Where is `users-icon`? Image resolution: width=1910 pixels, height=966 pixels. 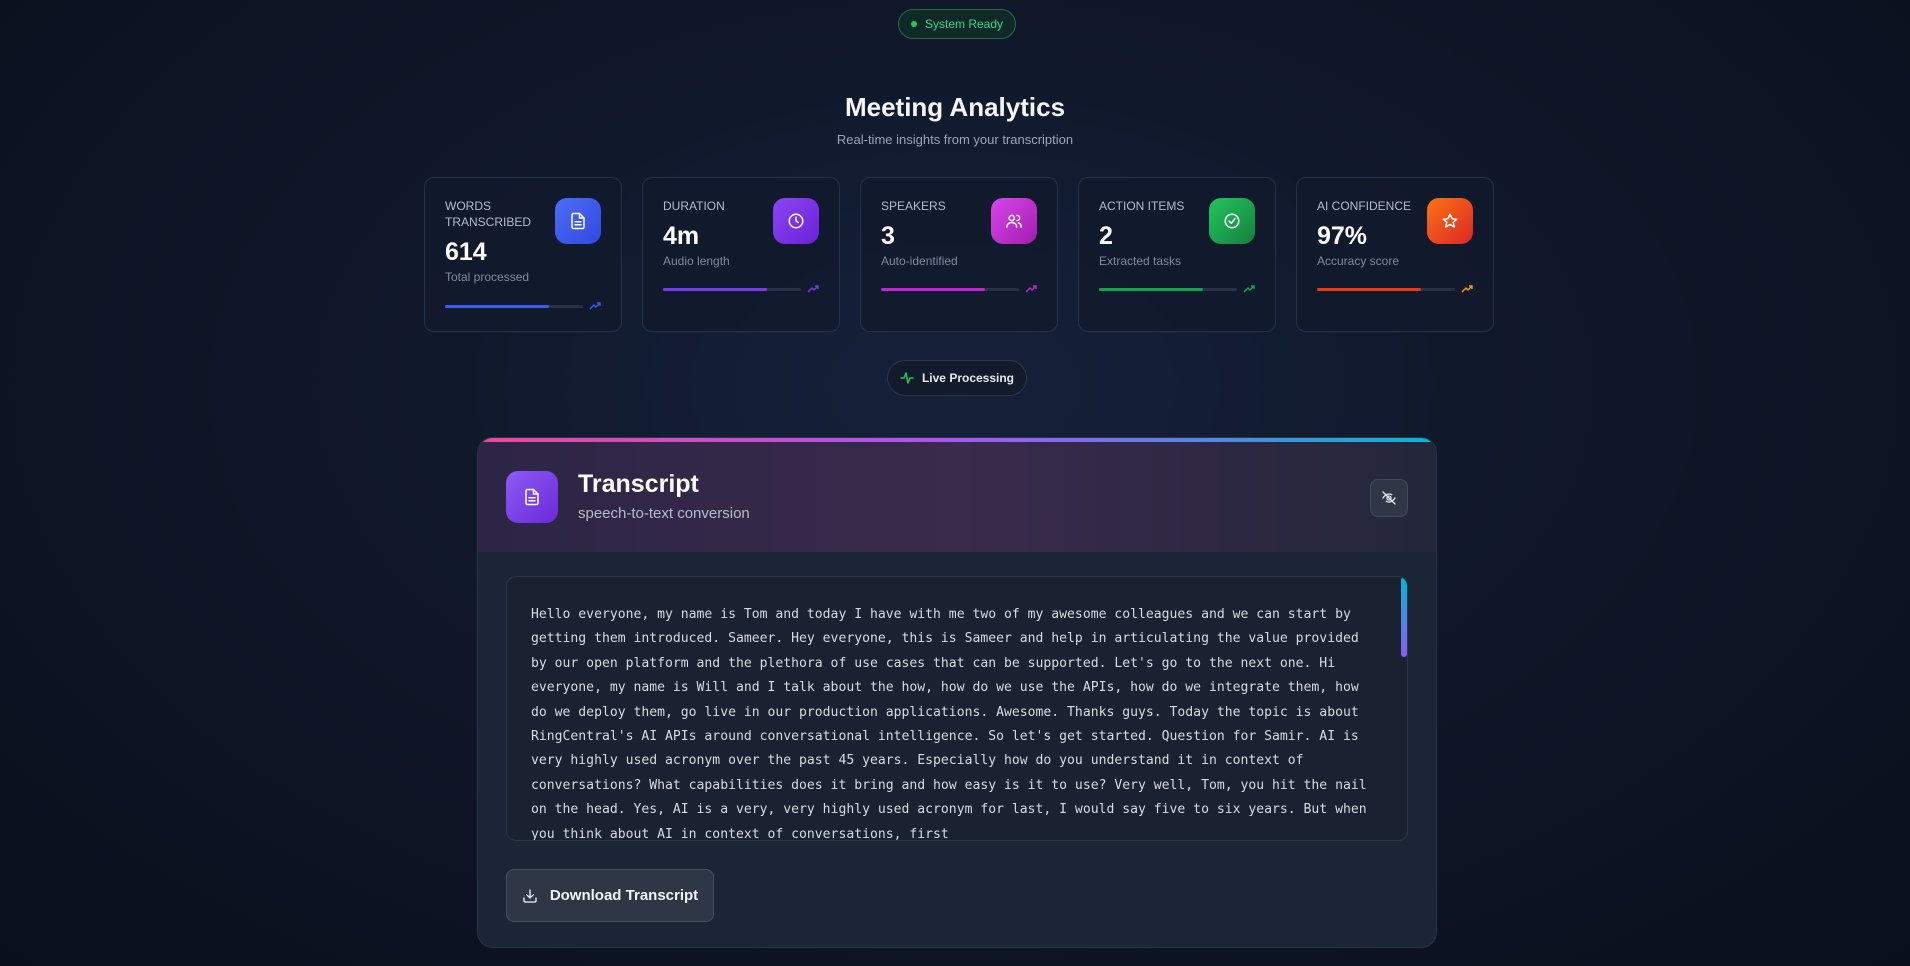 users-icon is located at coordinates (1014, 221).